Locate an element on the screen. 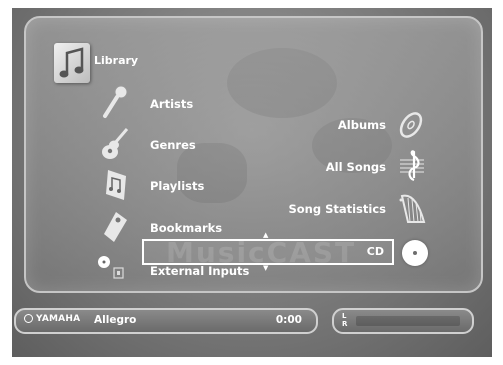 The width and height of the screenshot is (503, 365). menu-item-bookmarks: Bookmarks is located at coordinates (186, 228).